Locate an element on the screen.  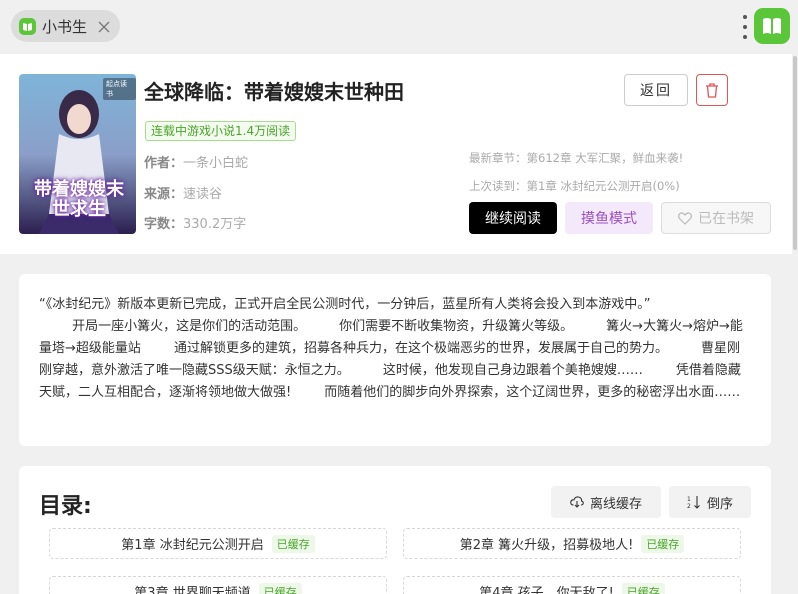
book-title: 全球降临：带着嫂嫂末世种田 is located at coordinates (274, 92).